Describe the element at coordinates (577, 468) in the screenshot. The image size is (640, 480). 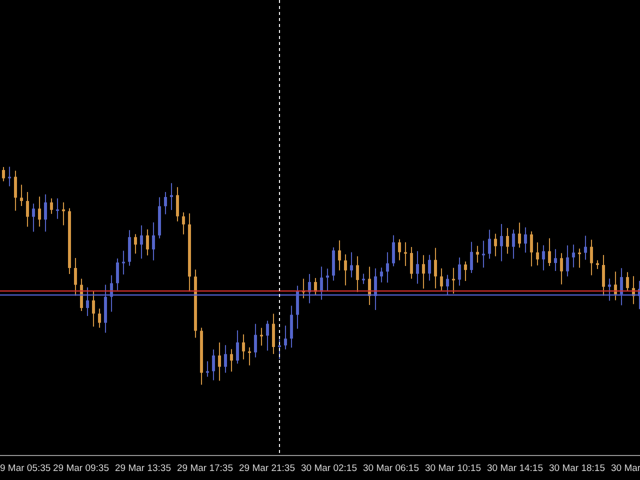
I see `time-label: 30 Mar 18:15` at that location.